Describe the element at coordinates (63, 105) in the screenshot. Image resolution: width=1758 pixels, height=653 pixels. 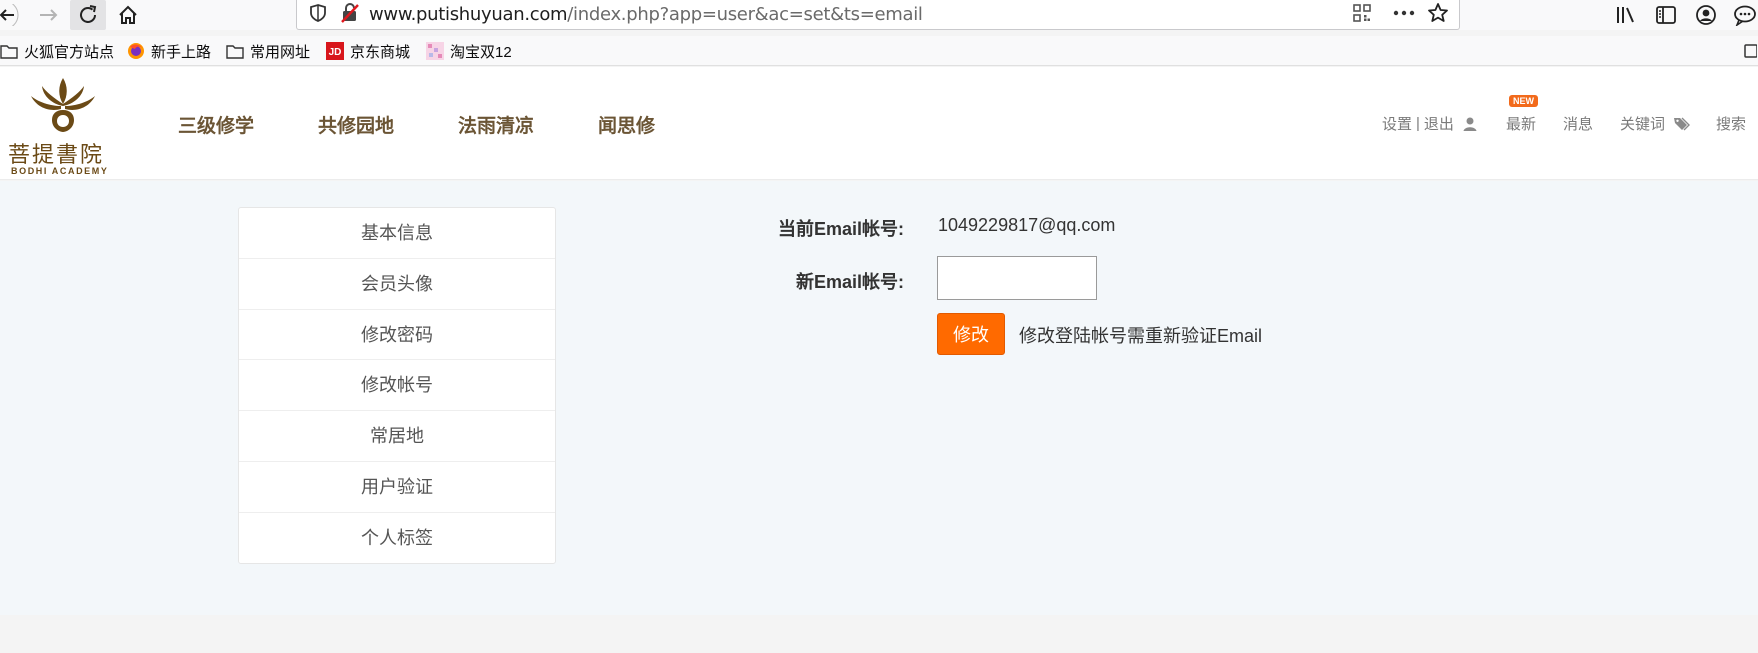
I see `lotus-icon` at that location.